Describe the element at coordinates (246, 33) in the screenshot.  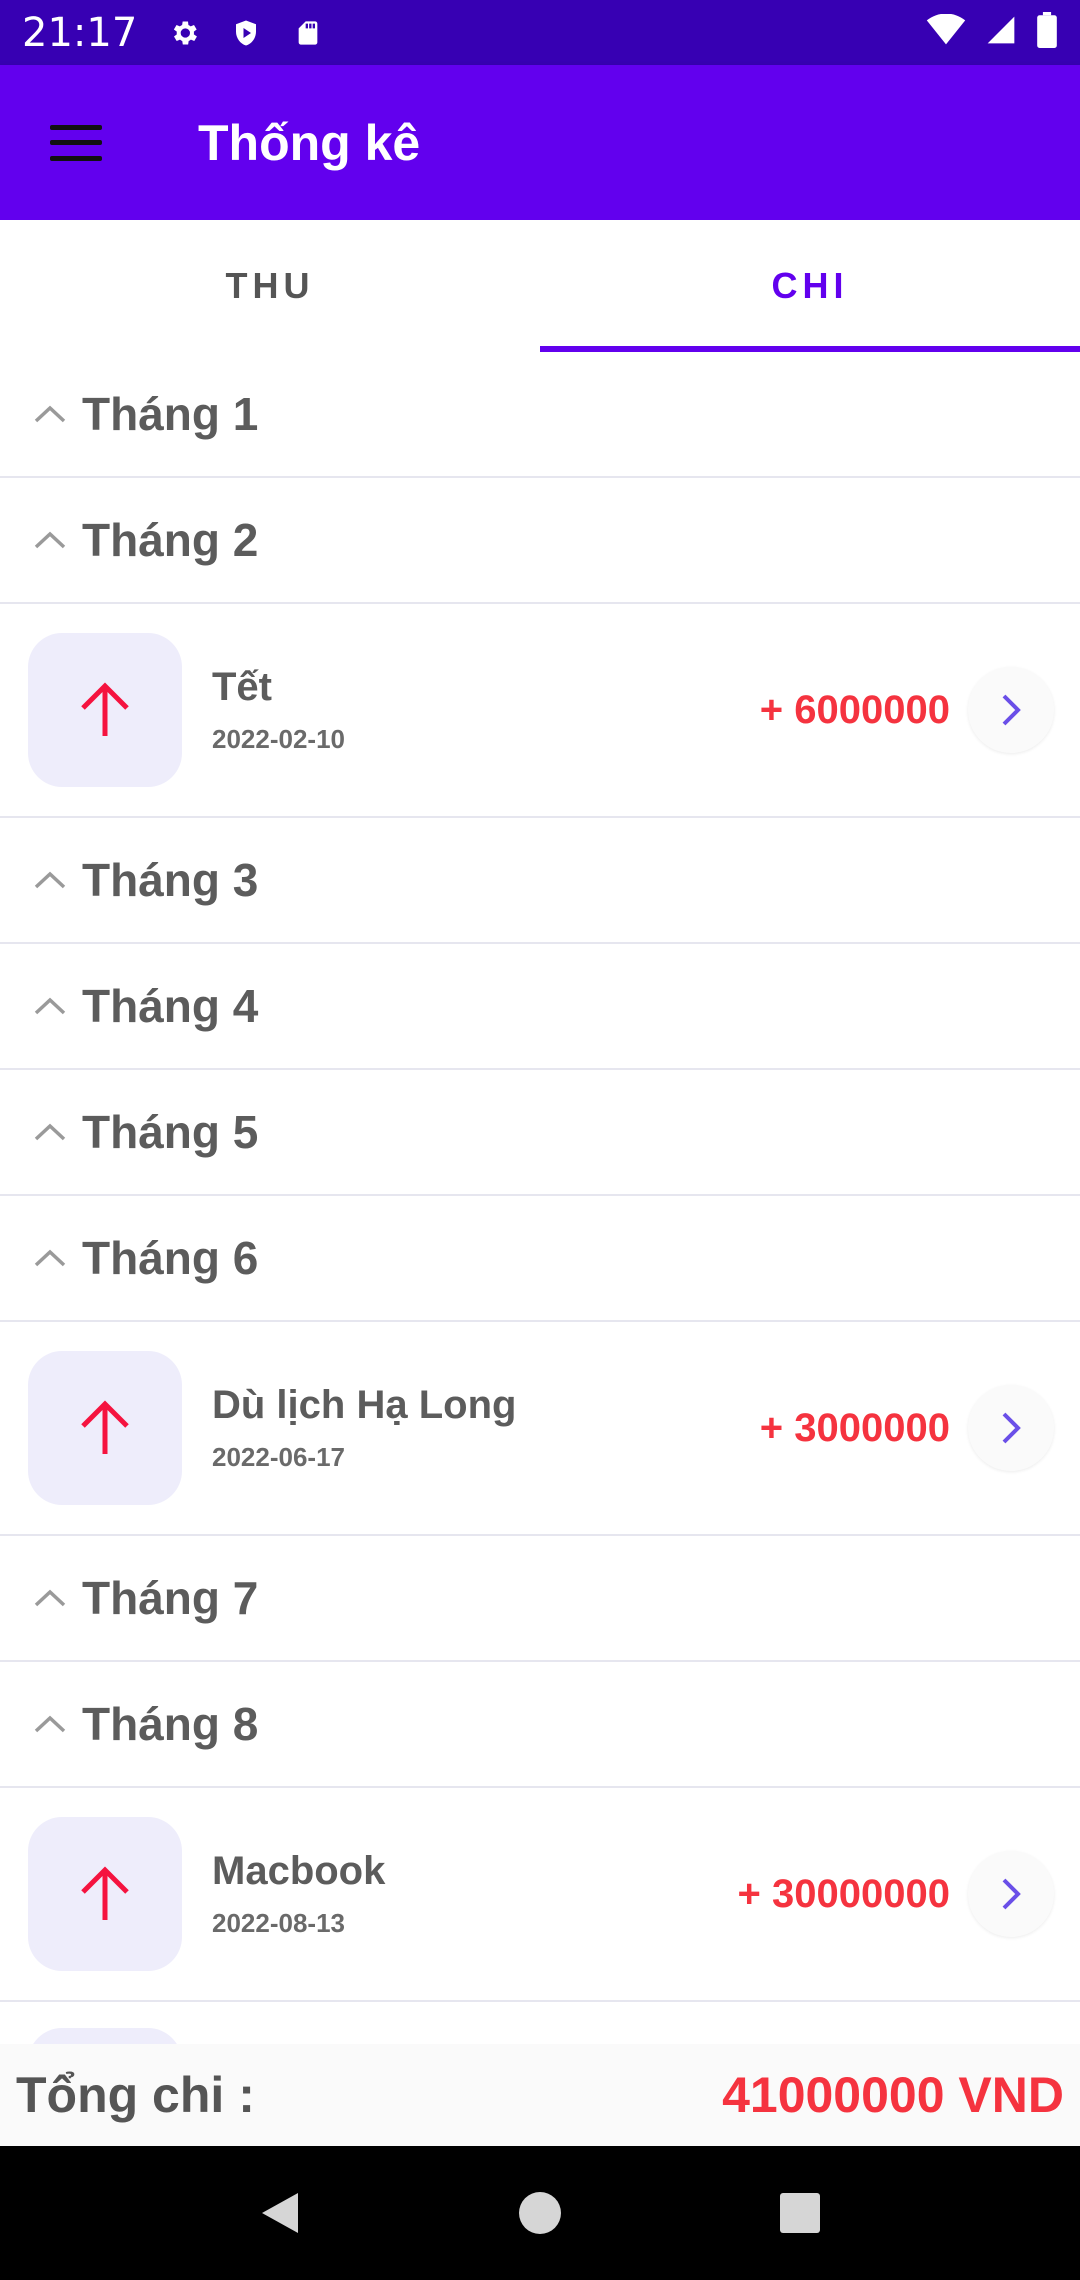
I see `shield-icon` at that location.